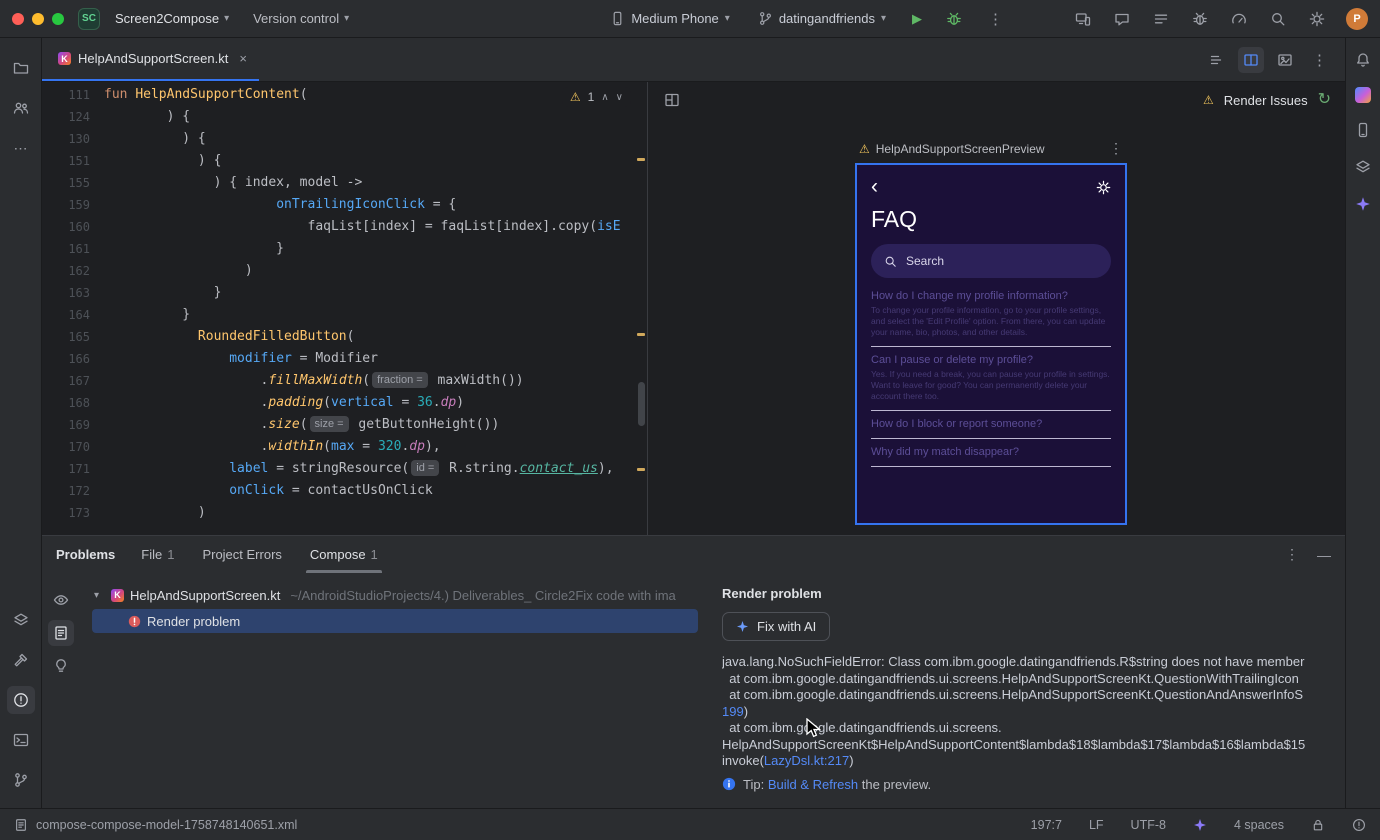 Image resolution: width=1380 pixels, height=840 pixels. I want to click on terminal-icon, so click(21, 740).